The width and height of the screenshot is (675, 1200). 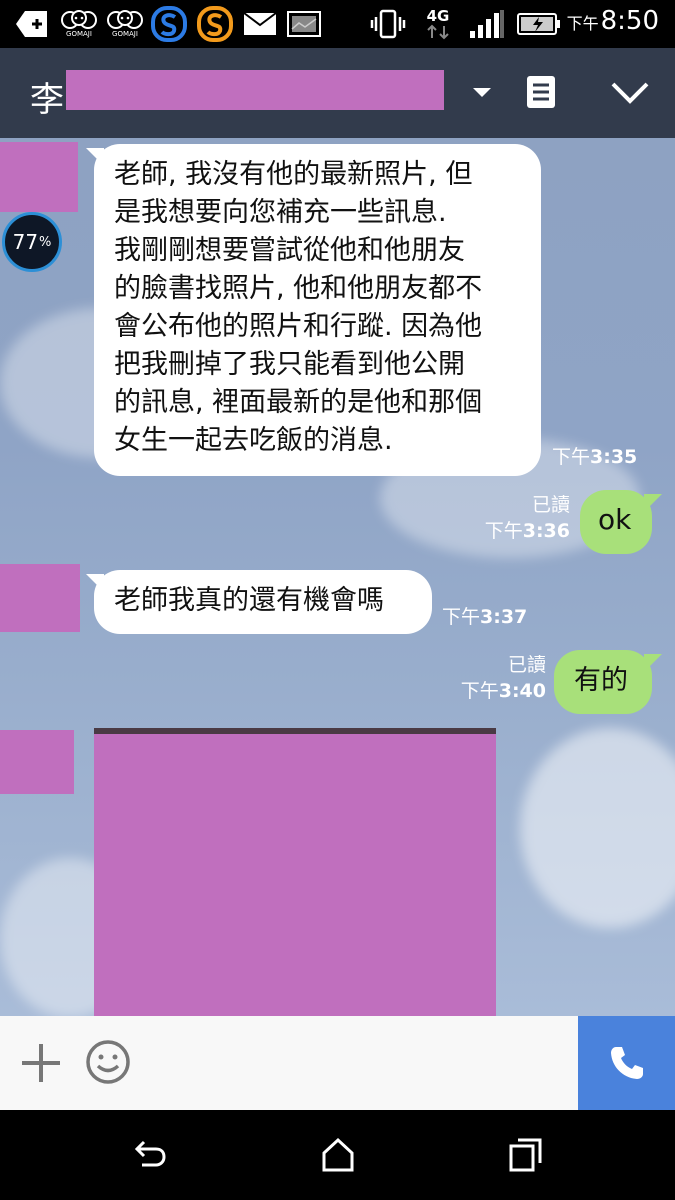 I want to click on message-line: 的臉書找照片, 他和他朋友都不, so click(x=298, y=288).